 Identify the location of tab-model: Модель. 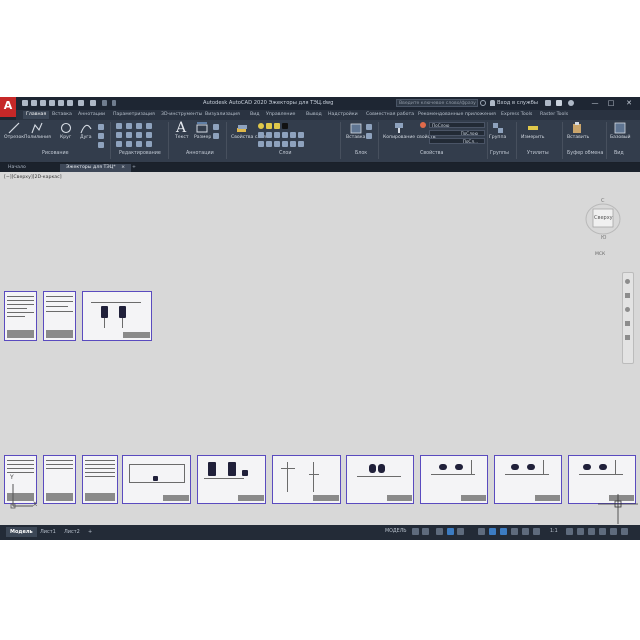
(21, 532).